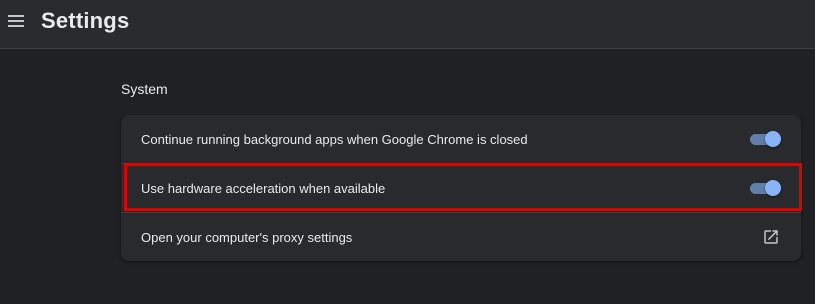 This screenshot has width=815, height=304. Describe the element at coordinates (16, 21) in the screenshot. I see `hamburger-menu-icon` at that location.